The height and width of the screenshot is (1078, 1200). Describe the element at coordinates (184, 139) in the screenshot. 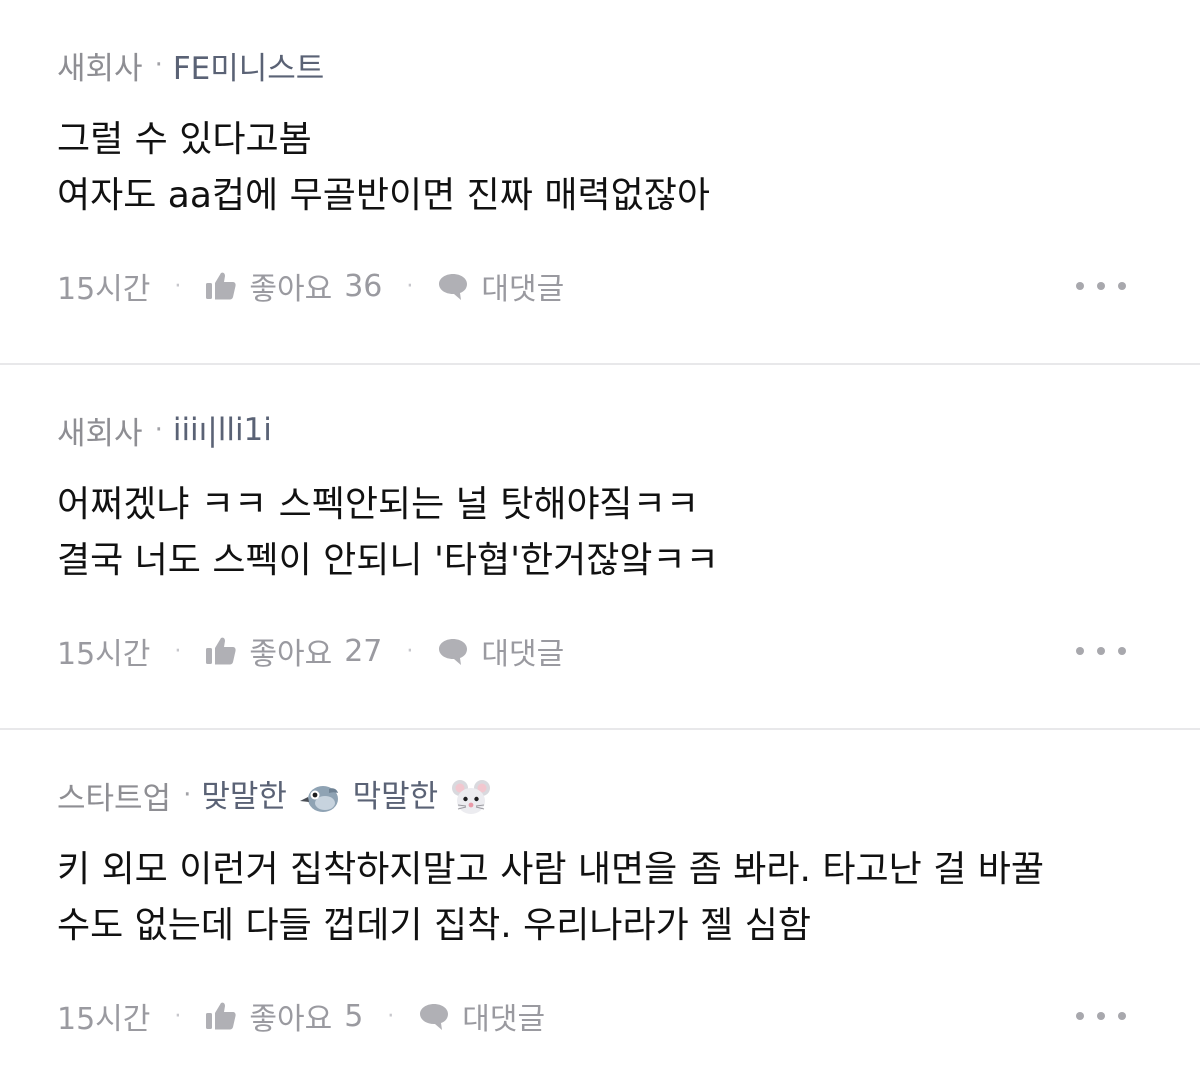

I see `comment-text-line: 그럴 수 있다고봄` at that location.